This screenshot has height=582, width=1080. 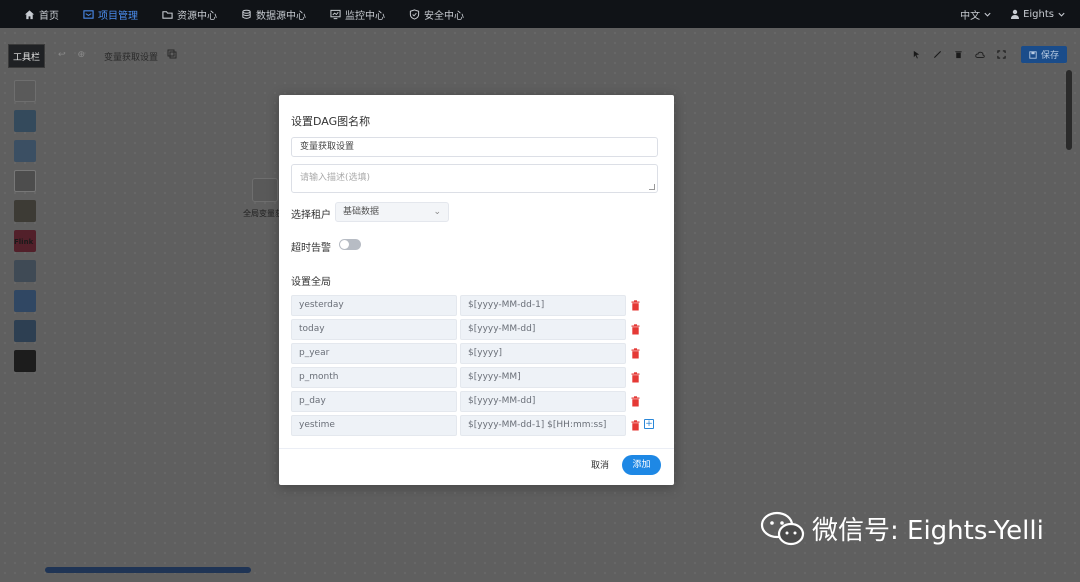 What do you see at coordinates (782, 528) in the screenshot?
I see `wechat-icon` at bounding box center [782, 528].